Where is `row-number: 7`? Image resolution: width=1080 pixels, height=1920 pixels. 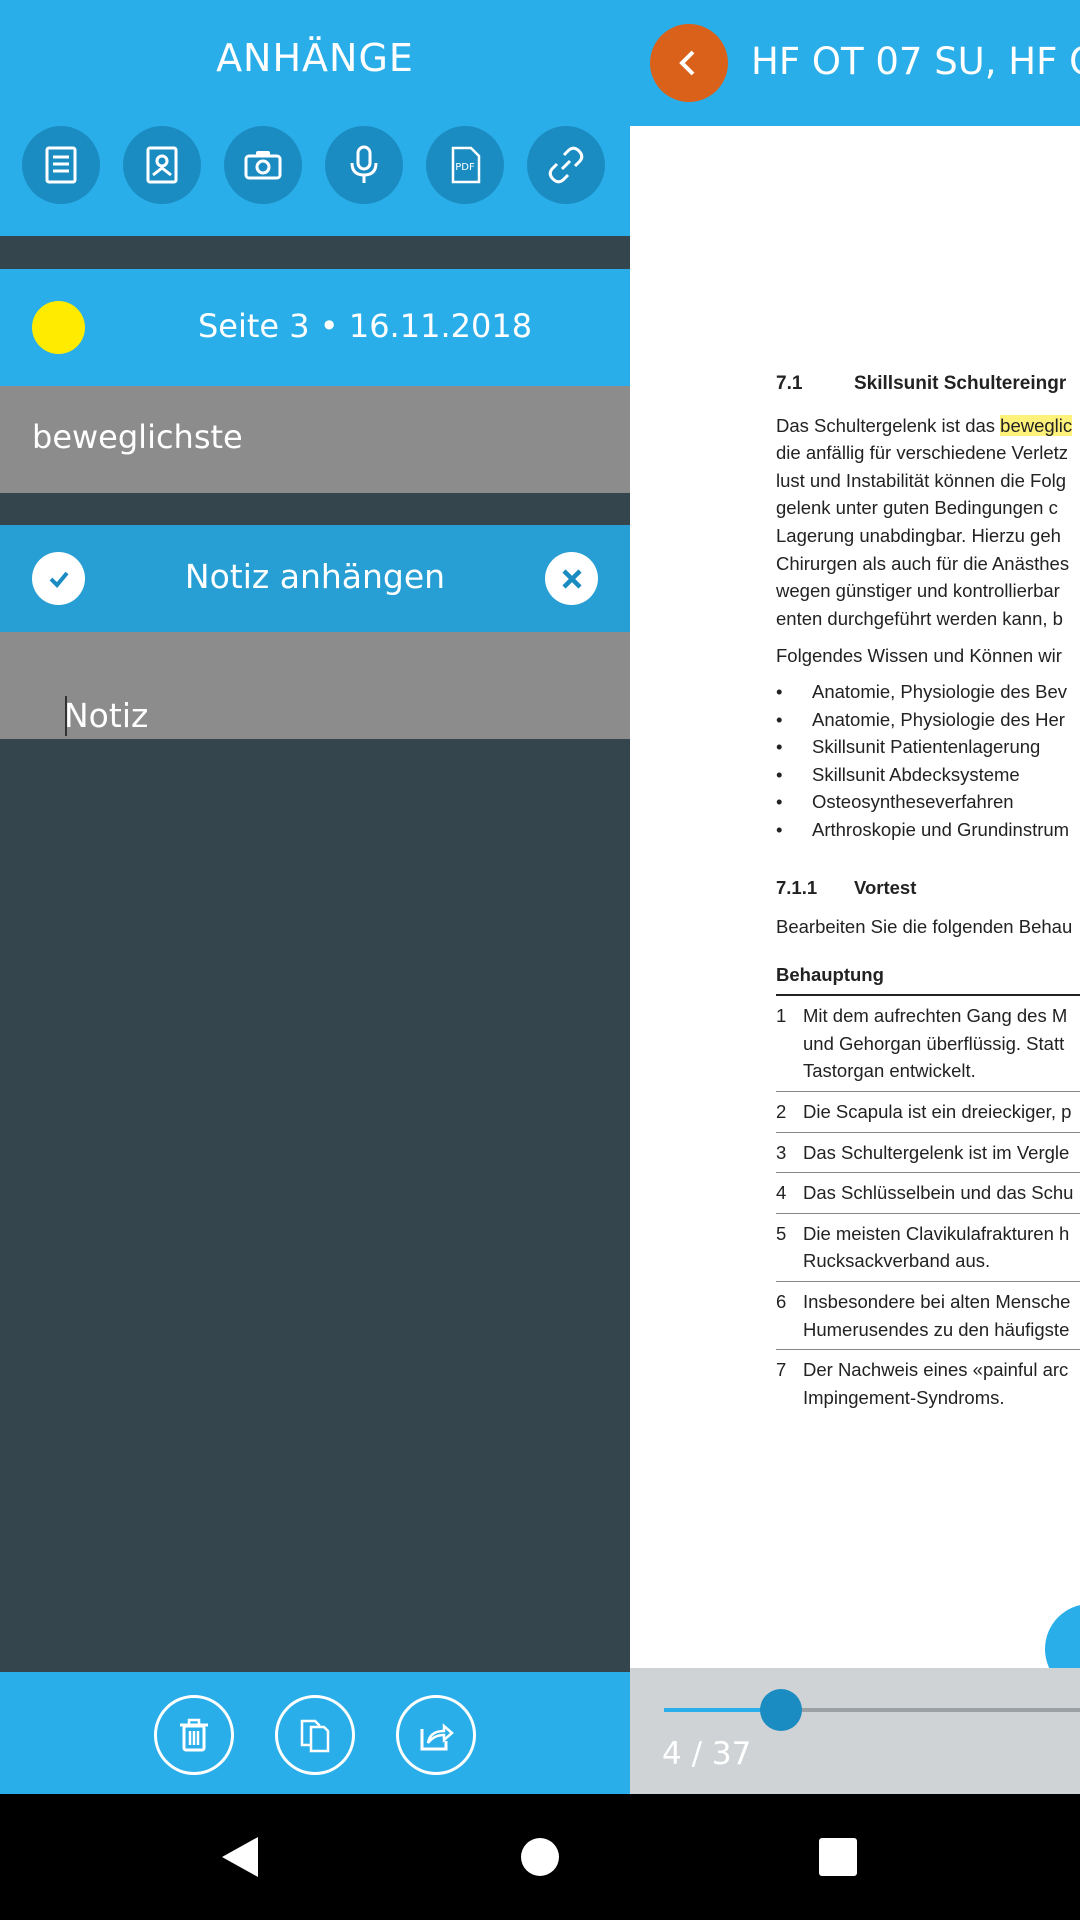 row-number: 7 is located at coordinates (781, 1370).